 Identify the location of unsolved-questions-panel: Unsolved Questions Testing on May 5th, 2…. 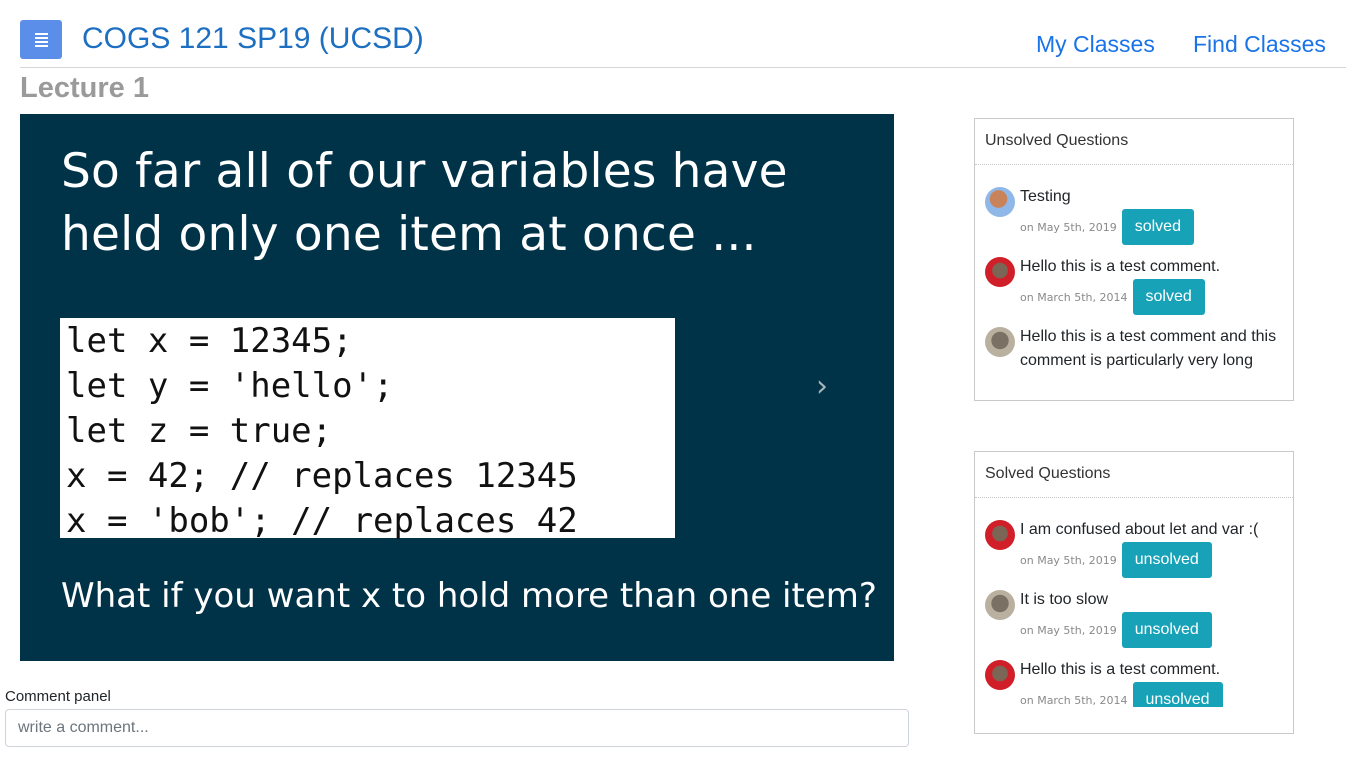
(1134, 259).